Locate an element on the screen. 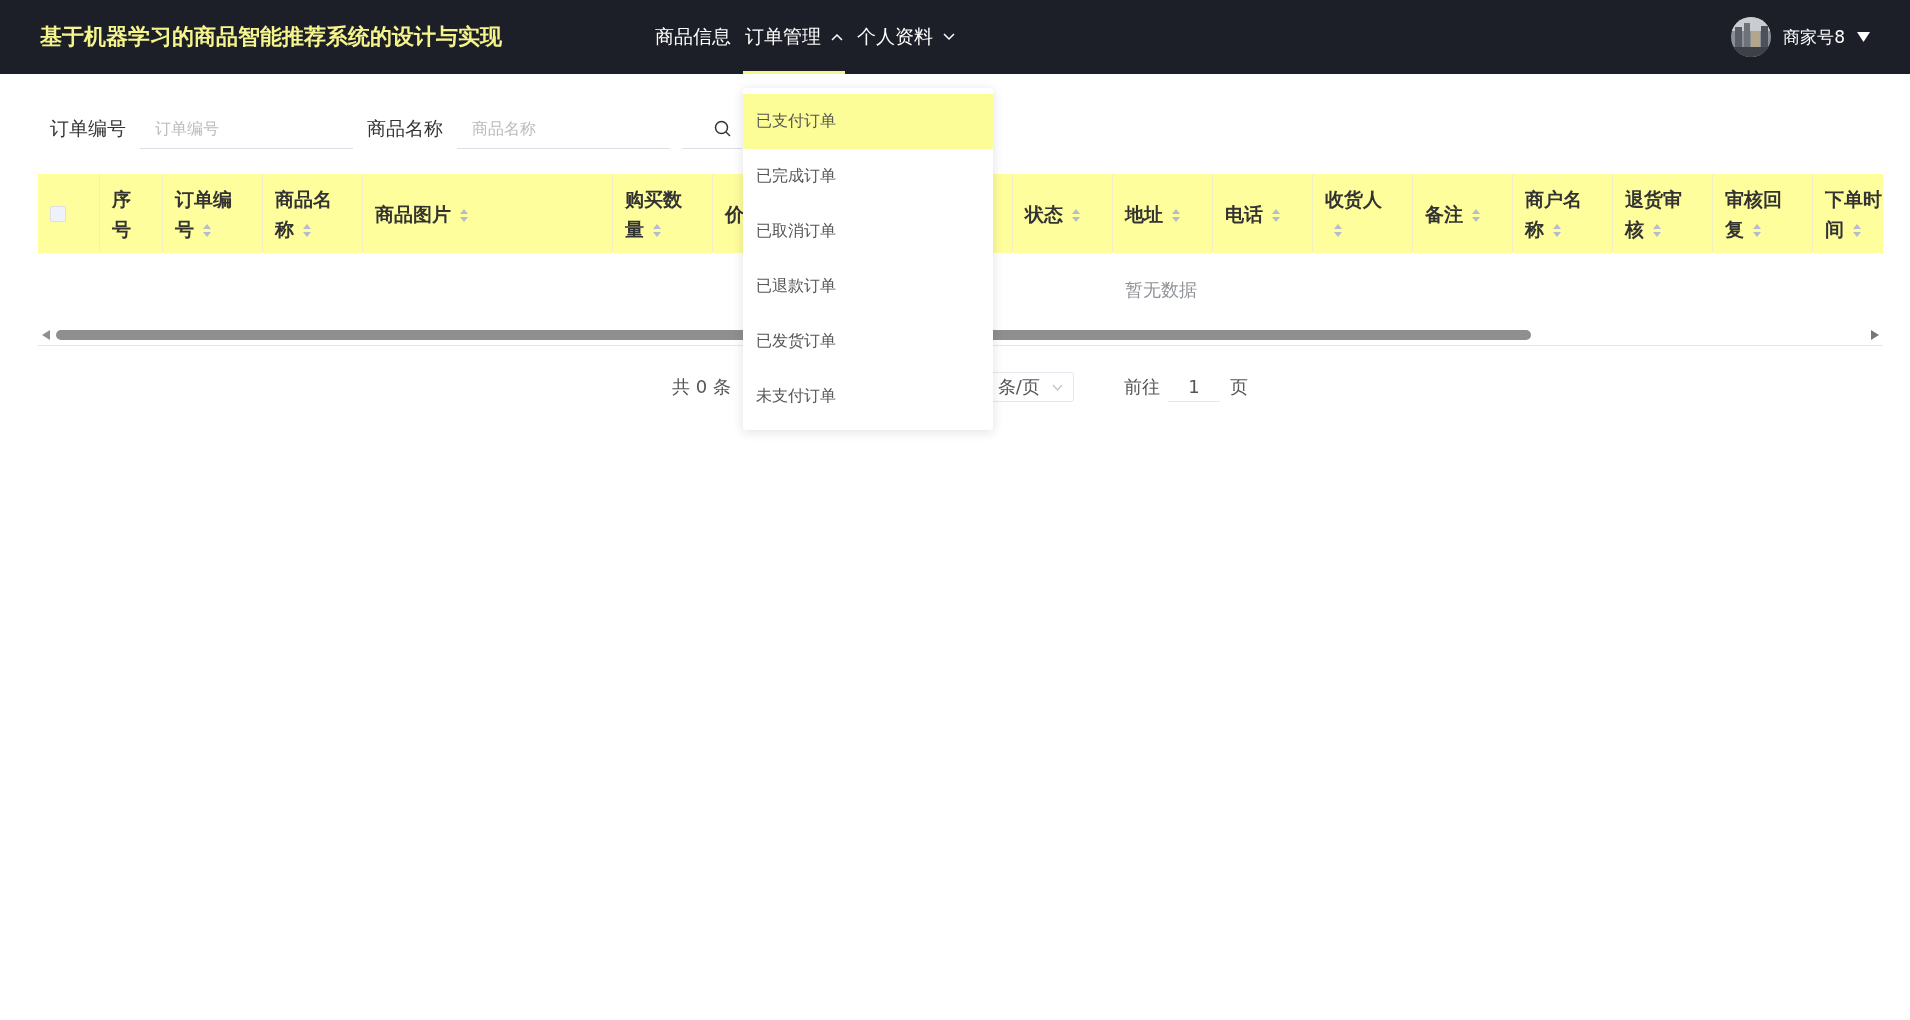 This screenshot has height=1020, width=1910. column-header: 订单编号 is located at coordinates (205, 213).